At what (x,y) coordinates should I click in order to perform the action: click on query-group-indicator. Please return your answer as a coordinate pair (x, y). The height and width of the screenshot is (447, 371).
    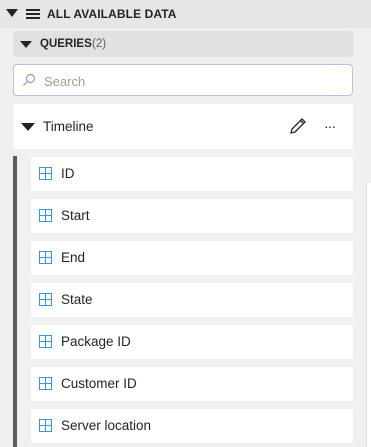
    Looking at the image, I should click on (15, 301).